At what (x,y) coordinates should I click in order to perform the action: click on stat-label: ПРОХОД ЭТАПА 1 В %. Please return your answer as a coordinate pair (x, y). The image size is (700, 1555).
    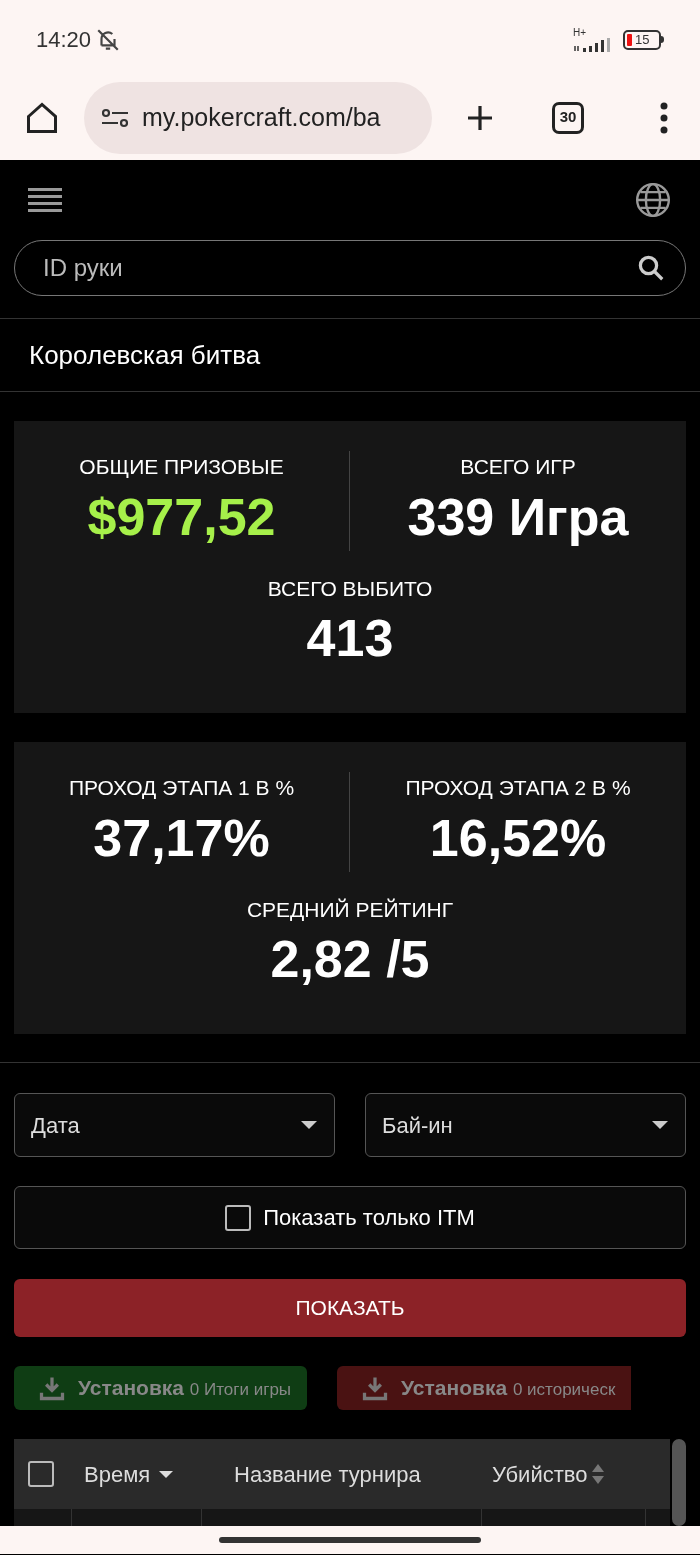
    Looking at the image, I should click on (181, 788).